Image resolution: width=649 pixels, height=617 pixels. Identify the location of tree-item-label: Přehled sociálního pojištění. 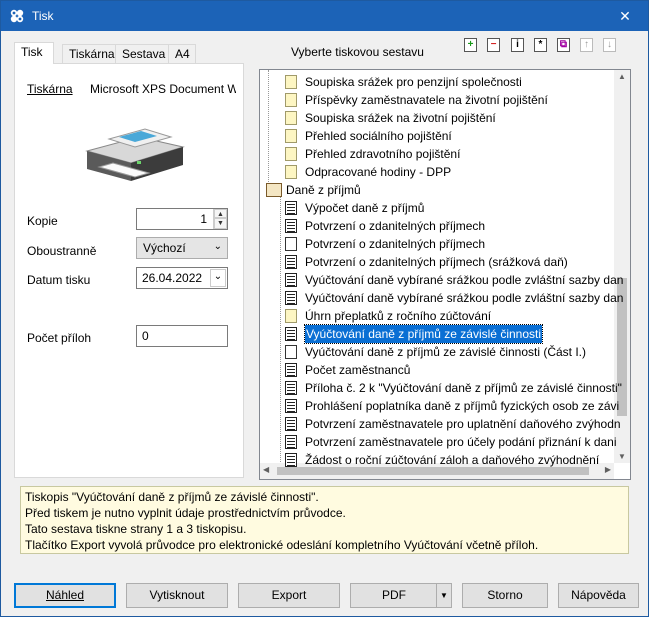
(378, 136).